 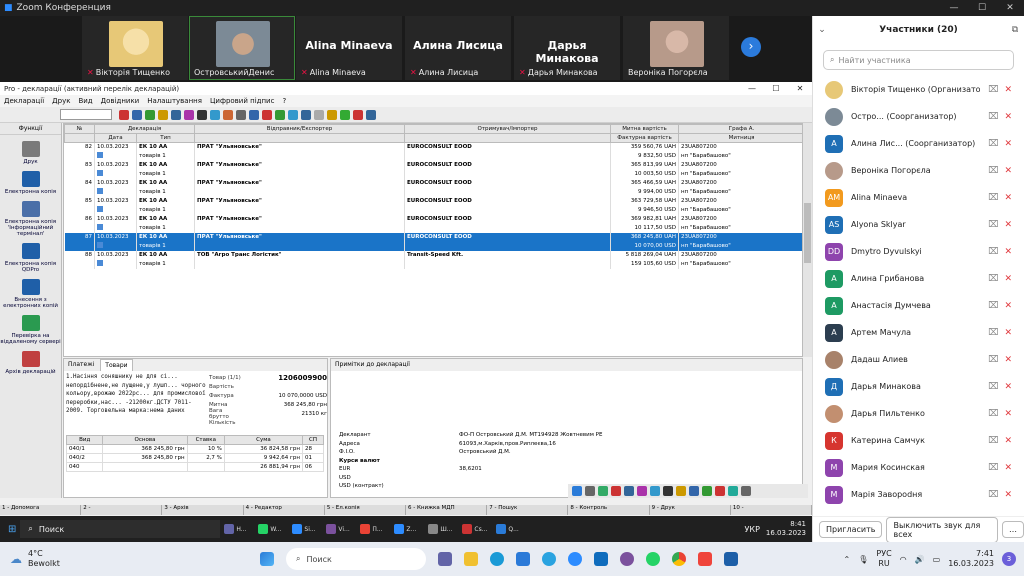 I want to click on outlook-icon, so click(x=601, y=559).